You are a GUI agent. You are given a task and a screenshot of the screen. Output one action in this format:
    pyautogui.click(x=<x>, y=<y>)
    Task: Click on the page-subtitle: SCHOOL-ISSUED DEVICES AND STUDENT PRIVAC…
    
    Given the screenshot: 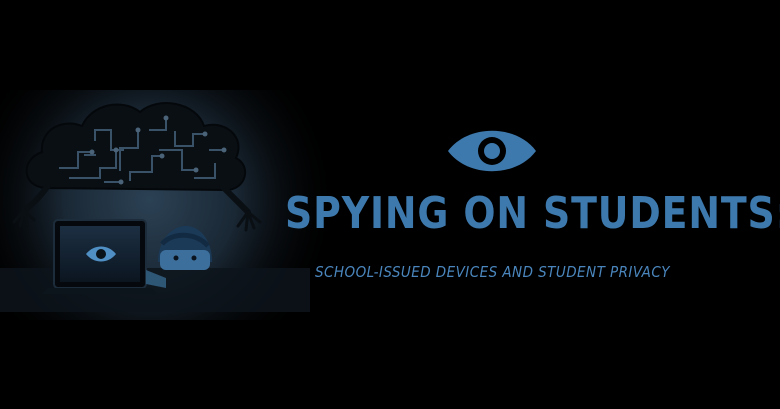 What is the action you would take?
    pyautogui.click(x=492, y=272)
    